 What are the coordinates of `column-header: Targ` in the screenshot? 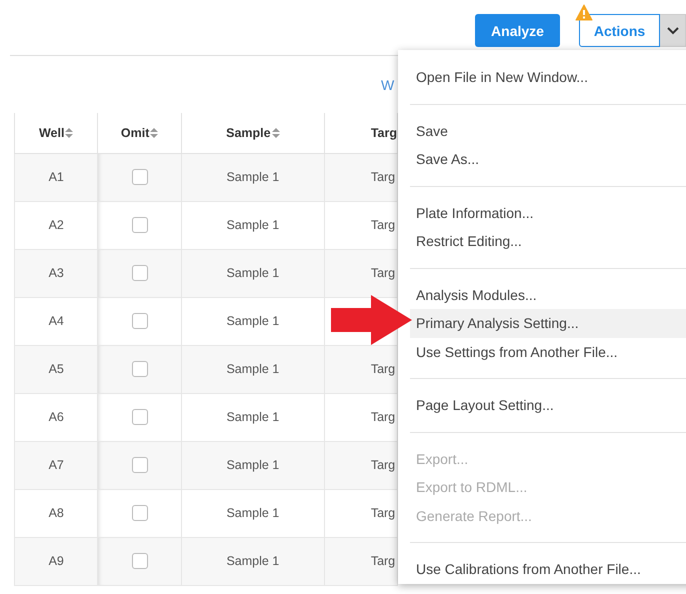 It's located at (383, 133).